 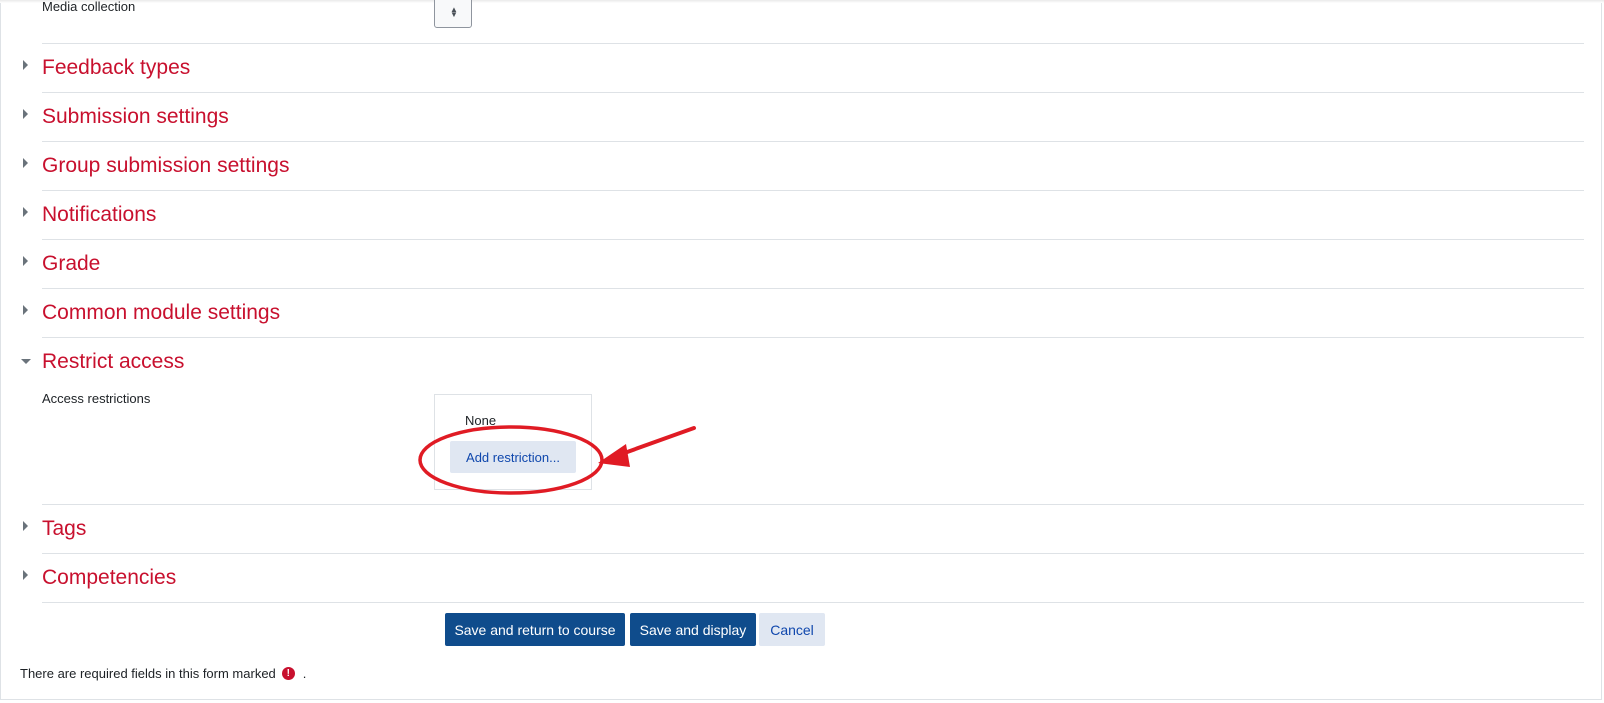 I want to click on section-title: Restrict access, so click(x=113, y=362).